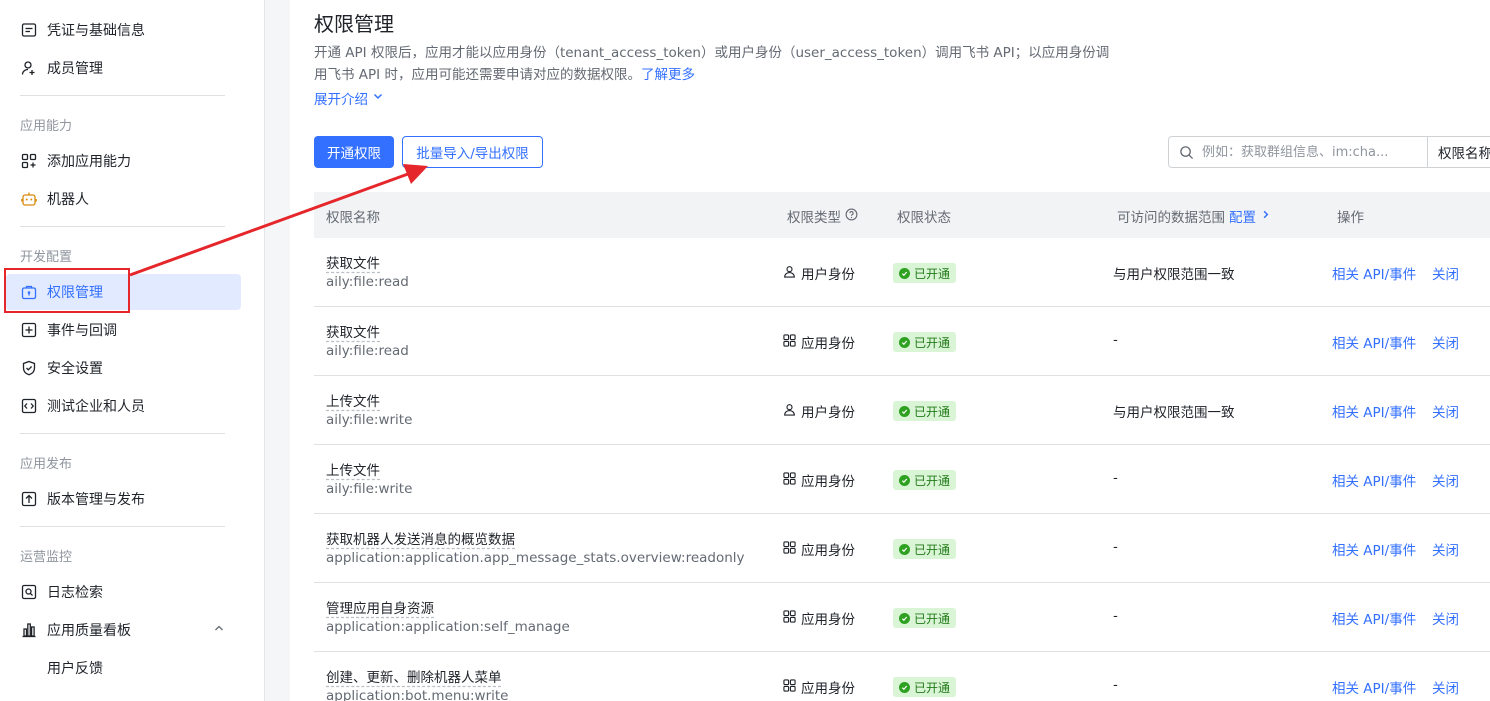  Describe the element at coordinates (123, 592) in the screenshot. I see `sidebar-item-logs: 日志检索` at that location.